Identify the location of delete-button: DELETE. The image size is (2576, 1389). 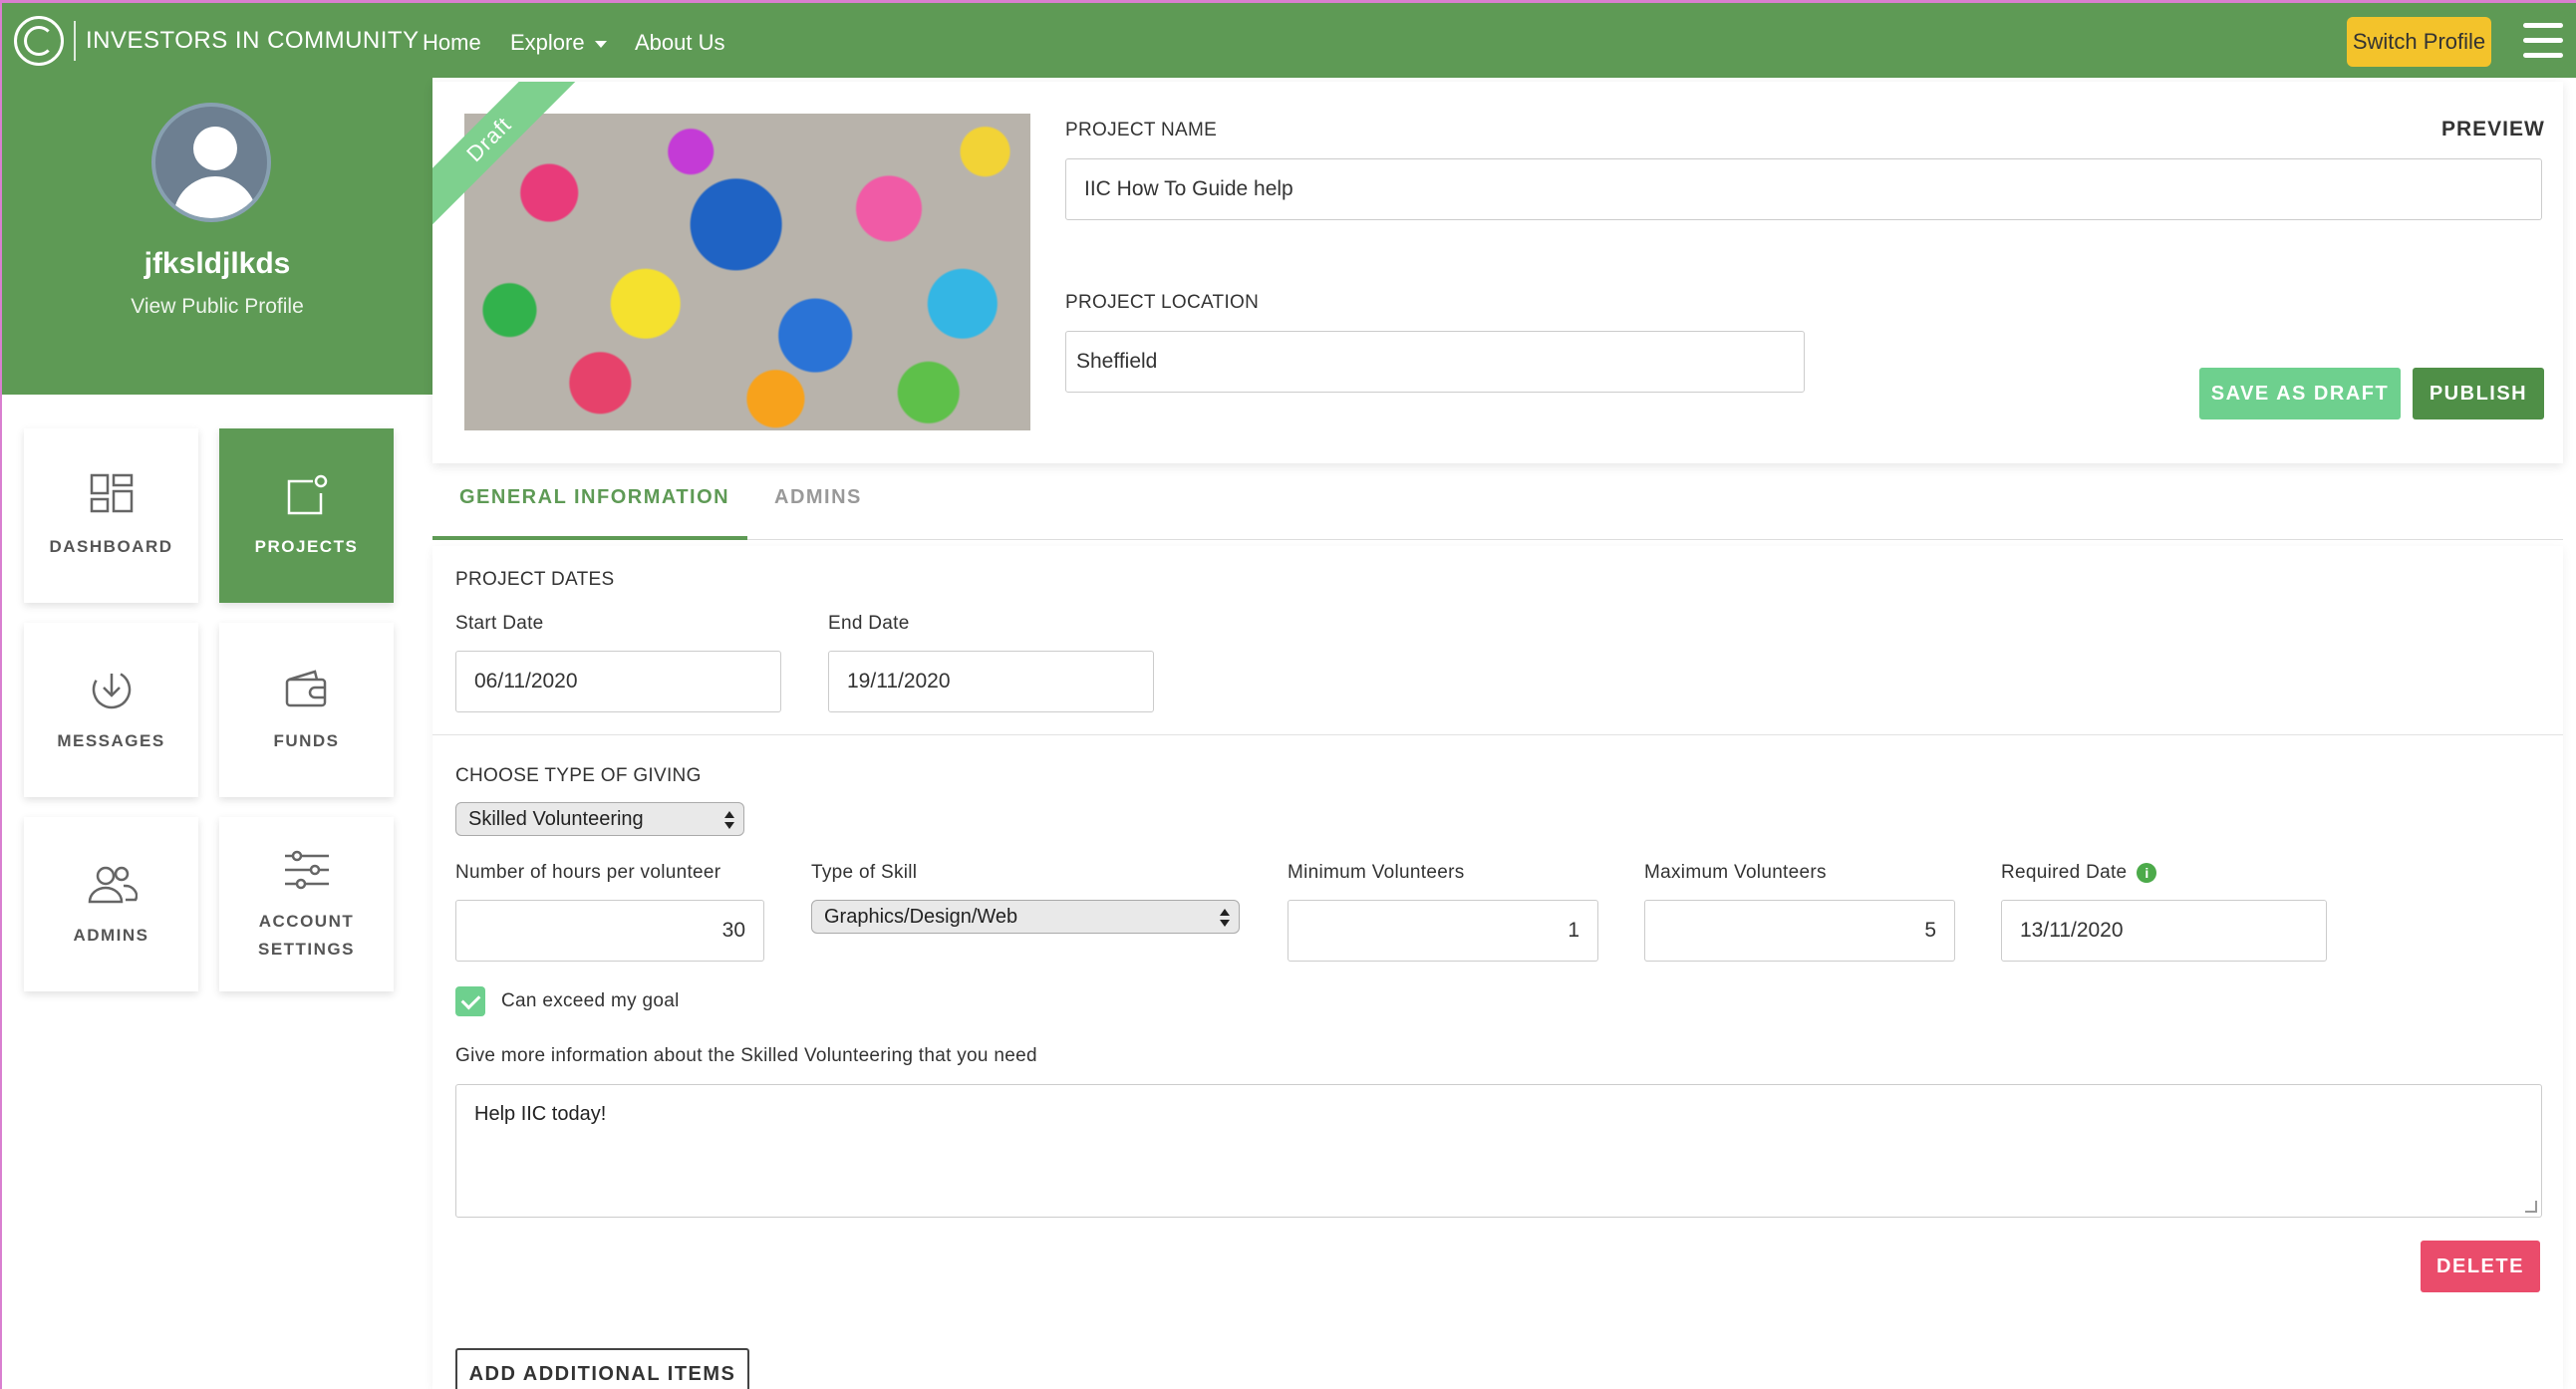
(2480, 1266).